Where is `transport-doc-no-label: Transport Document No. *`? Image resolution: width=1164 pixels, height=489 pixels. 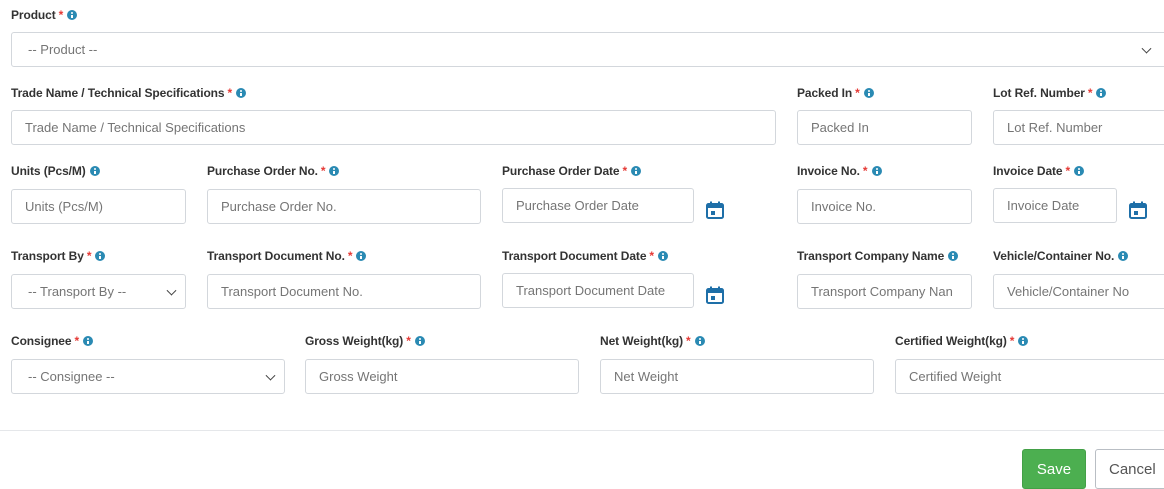 transport-doc-no-label: Transport Document No. * is located at coordinates (287, 256).